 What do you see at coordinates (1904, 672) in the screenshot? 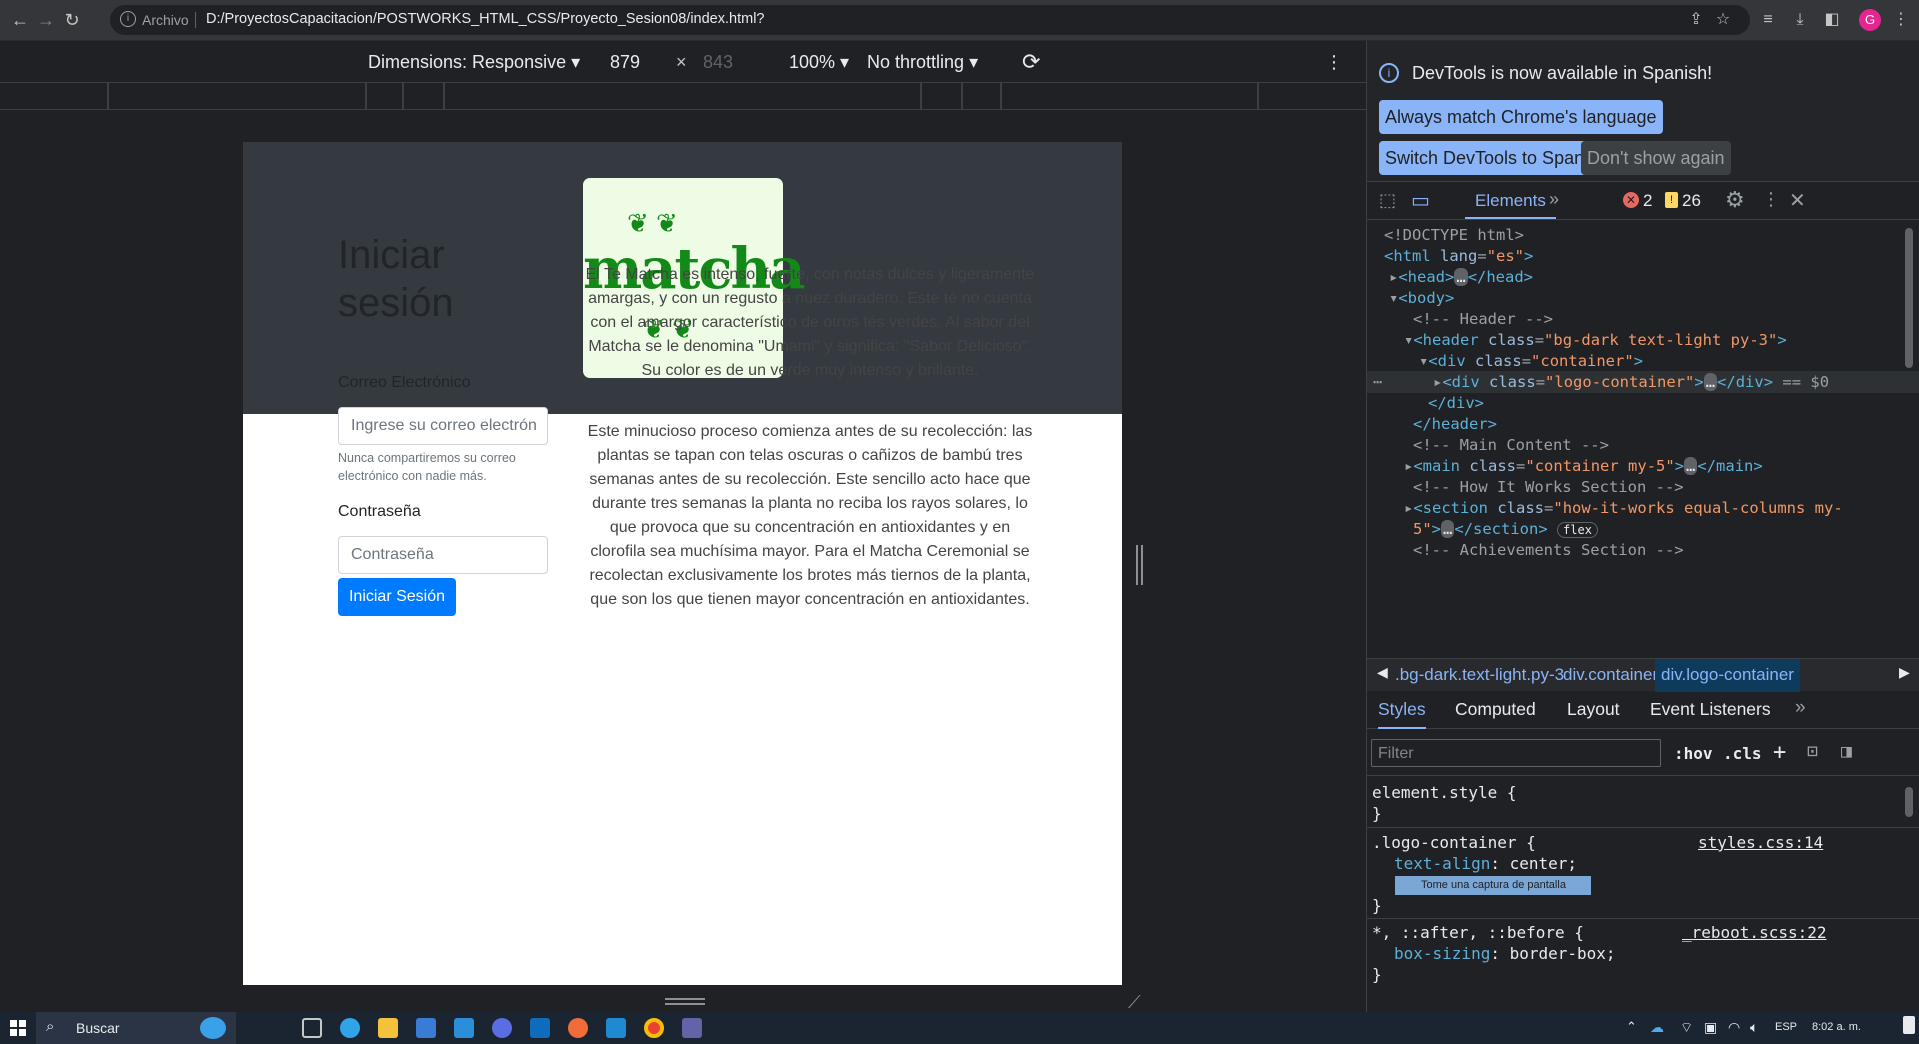
I see `crumb-right-icon: ▶` at bounding box center [1904, 672].